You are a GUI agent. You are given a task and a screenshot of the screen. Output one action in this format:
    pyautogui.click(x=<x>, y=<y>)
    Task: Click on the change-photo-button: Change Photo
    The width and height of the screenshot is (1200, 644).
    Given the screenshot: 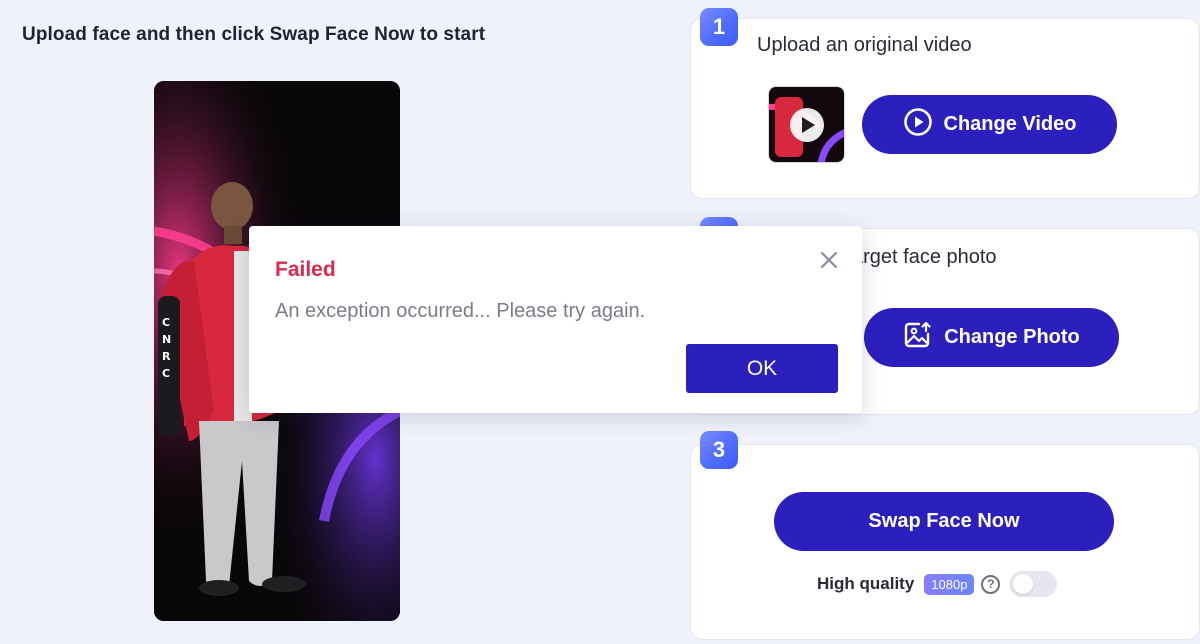 What is the action you would take?
    pyautogui.click(x=991, y=337)
    